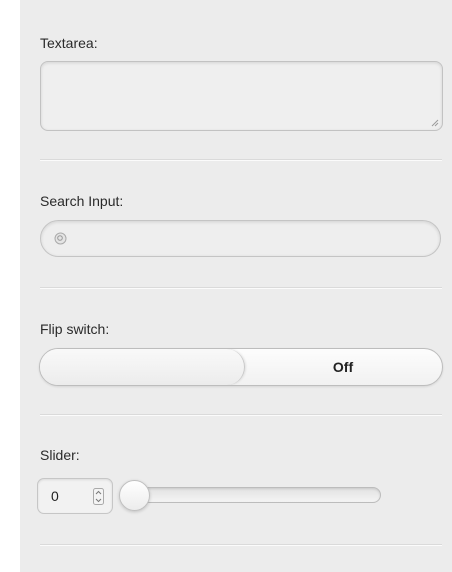 This screenshot has height=572, width=452. I want to click on slider-value-input: 0, so click(75, 496).